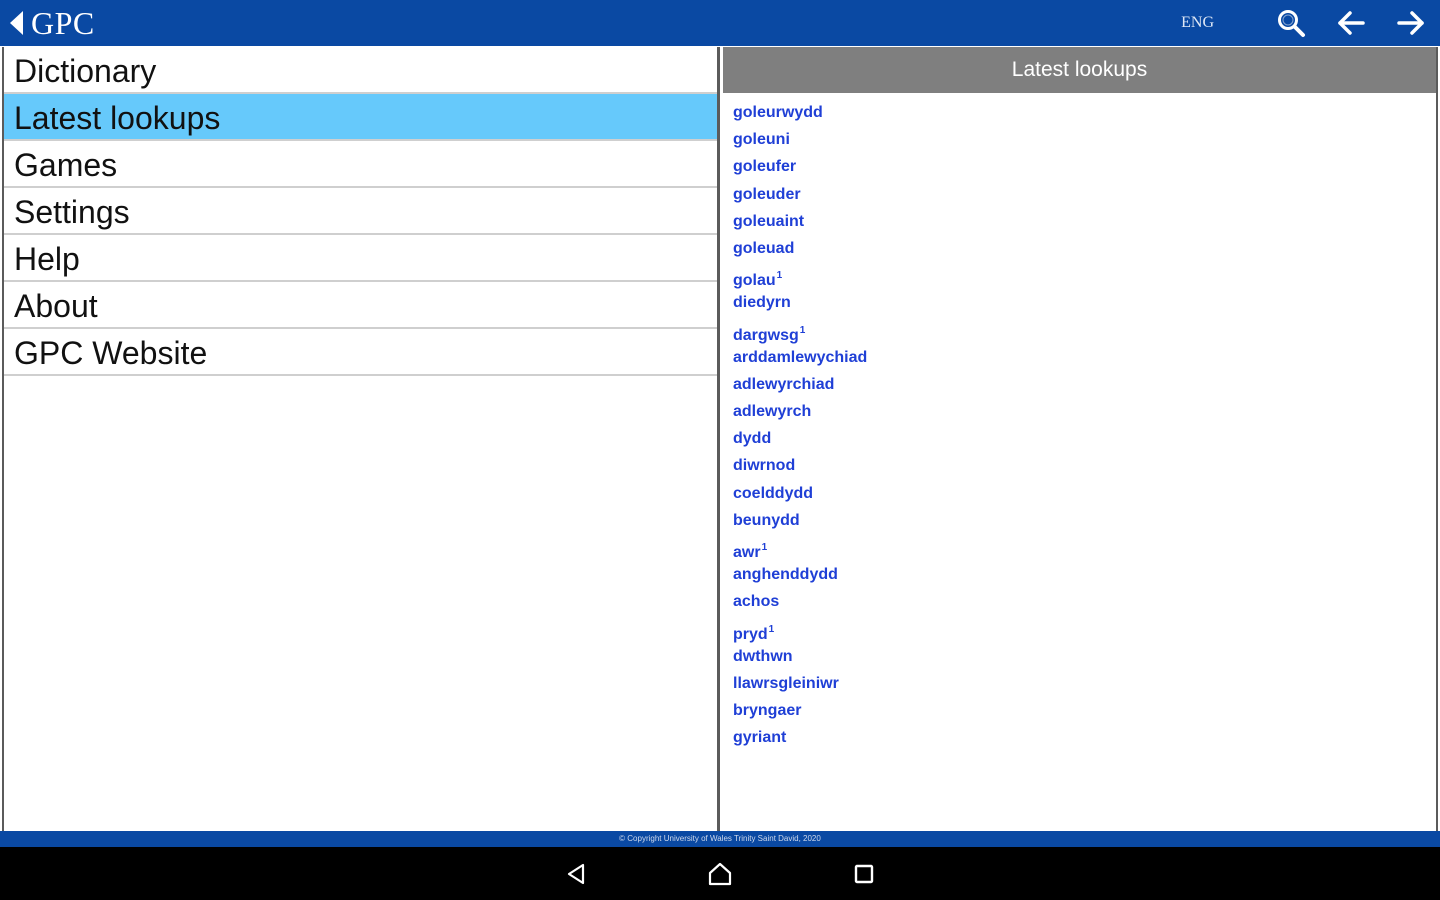 The height and width of the screenshot is (900, 1440). I want to click on lookup-word: goleuni, so click(761, 140).